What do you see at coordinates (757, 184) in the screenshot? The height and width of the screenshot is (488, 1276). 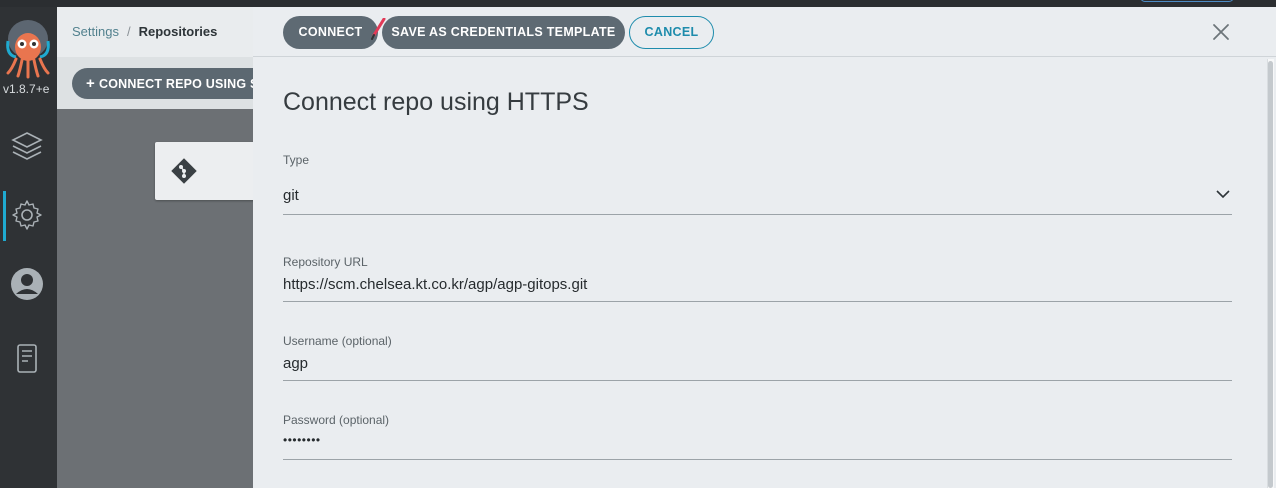 I see `type-select: Type git` at bounding box center [757, 184].